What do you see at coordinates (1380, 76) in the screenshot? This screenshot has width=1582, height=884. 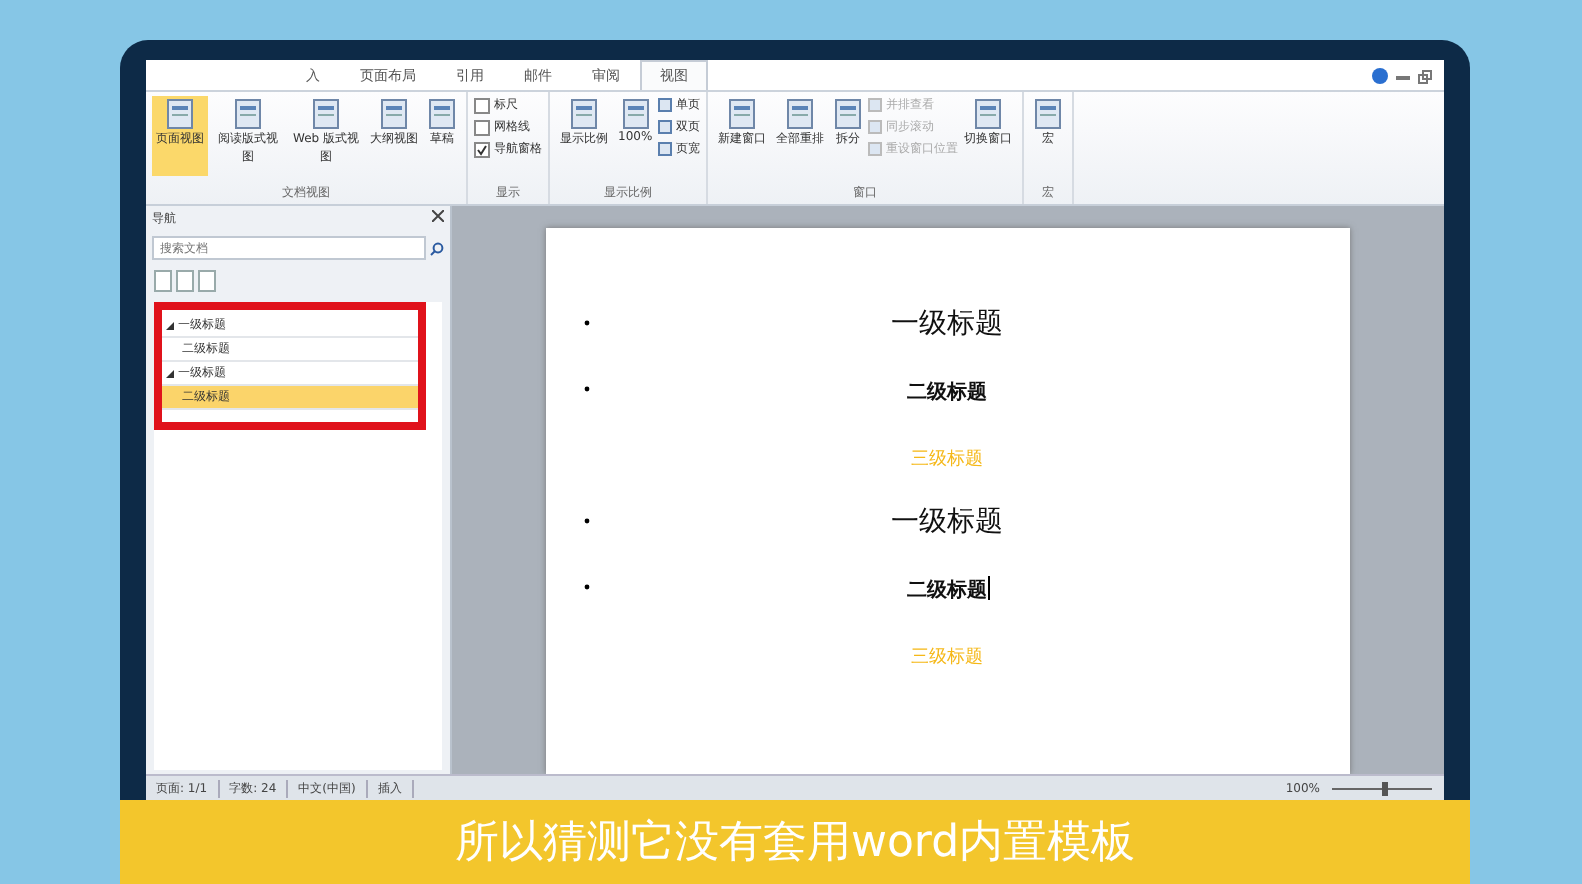 I see `help-icon` at bounding box center [1380, 76].